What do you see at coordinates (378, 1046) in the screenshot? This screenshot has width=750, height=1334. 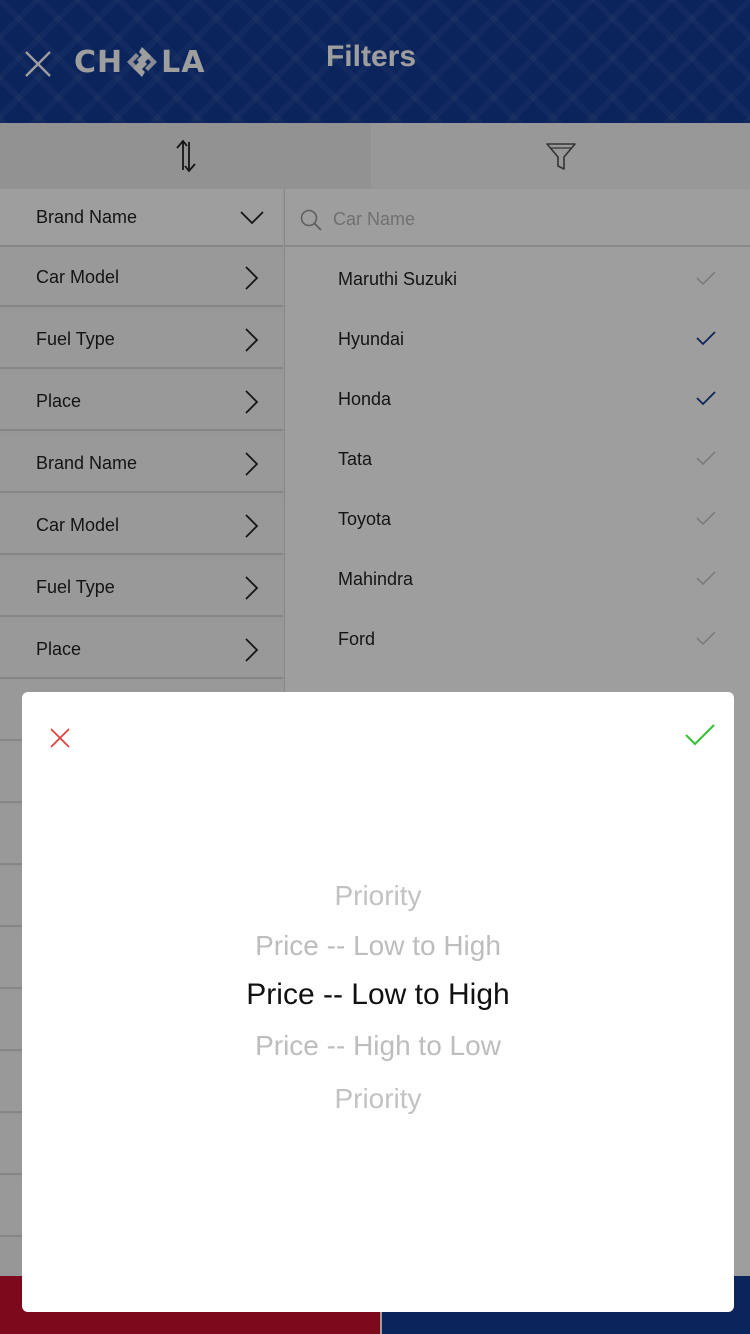 I see `picker-option: Price -- High to Low` at bounding box center [378, 1046].